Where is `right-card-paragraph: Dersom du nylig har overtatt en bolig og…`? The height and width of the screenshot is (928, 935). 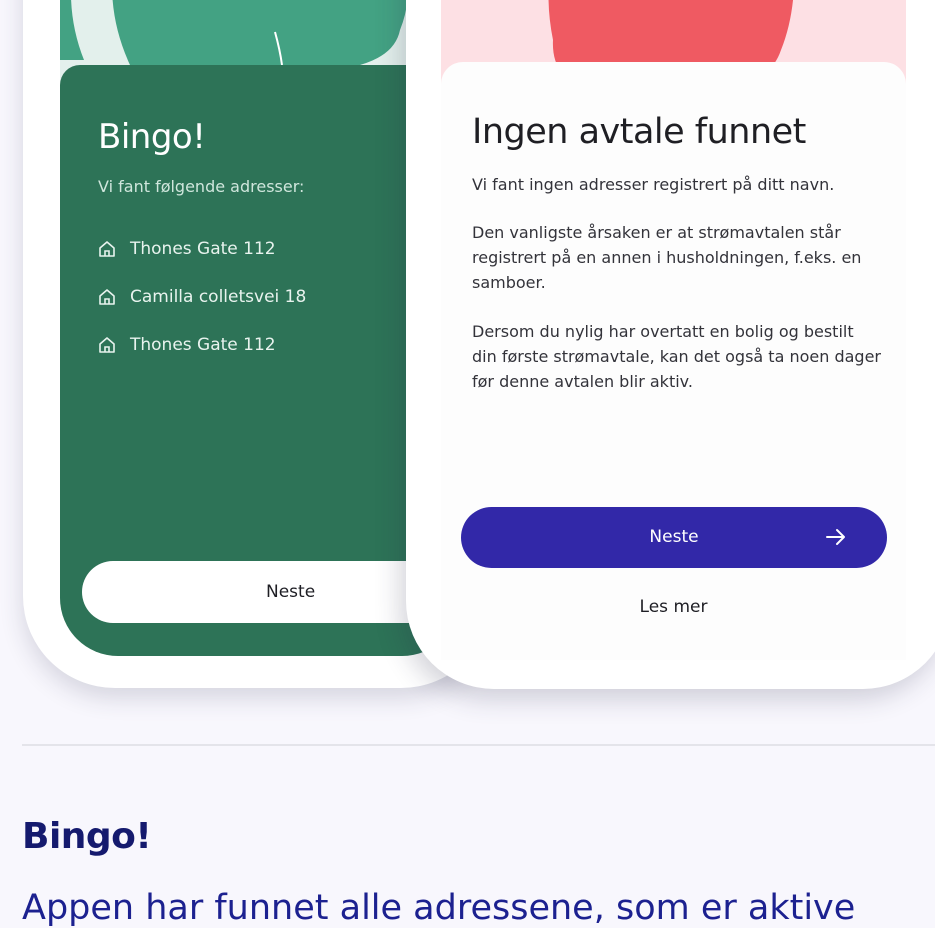 right-card-paragraph: Dersom du nylig har overtatt en bolig og… is located at coordinates (676, 356).